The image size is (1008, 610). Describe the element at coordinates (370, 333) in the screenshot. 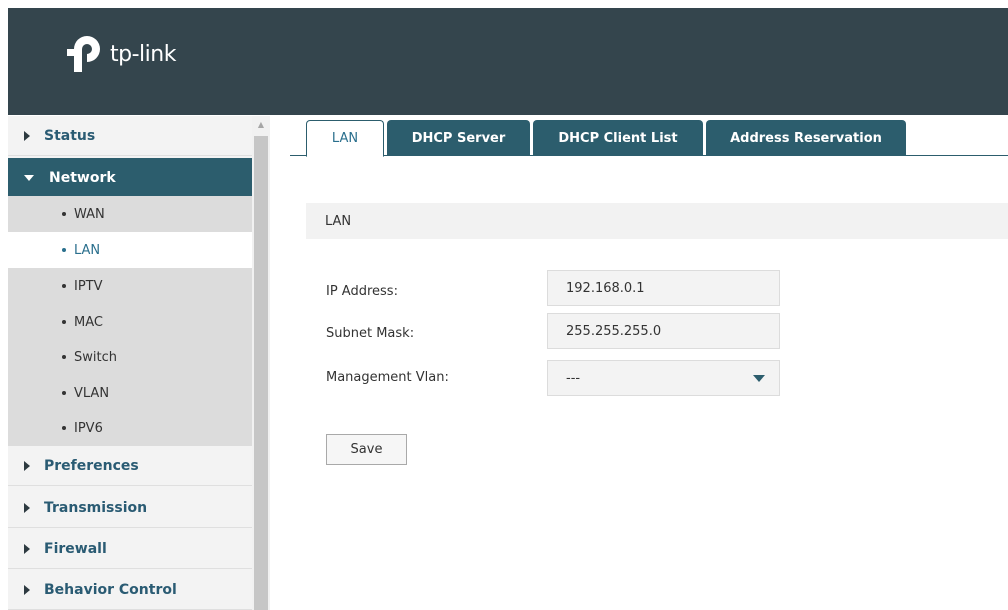

I see `subnet-mask-label: Subnet Mask:` at that location.